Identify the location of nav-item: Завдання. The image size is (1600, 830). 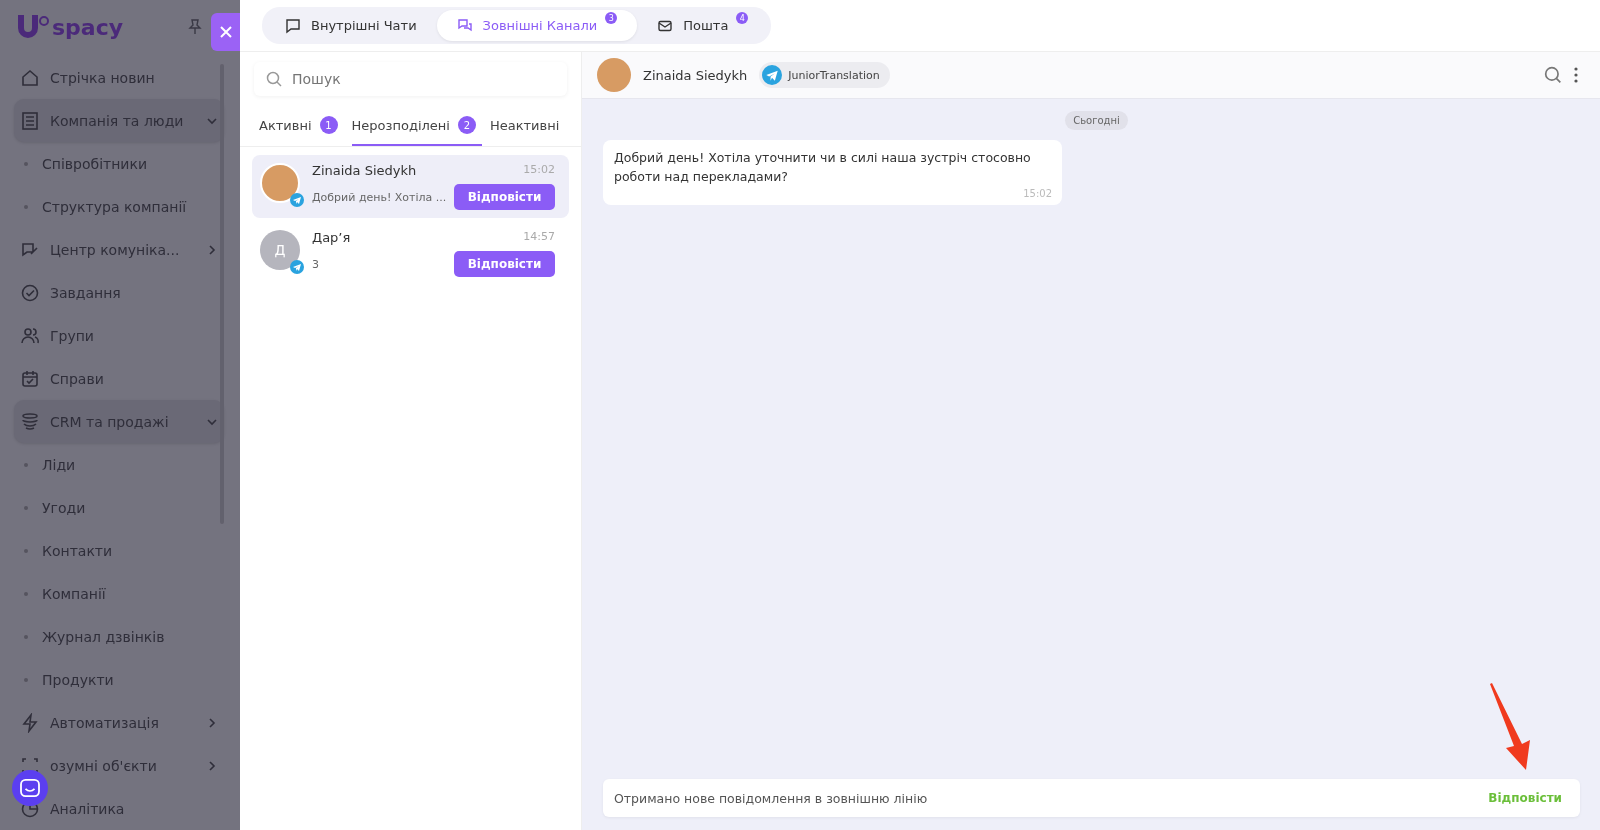
(119, 292).